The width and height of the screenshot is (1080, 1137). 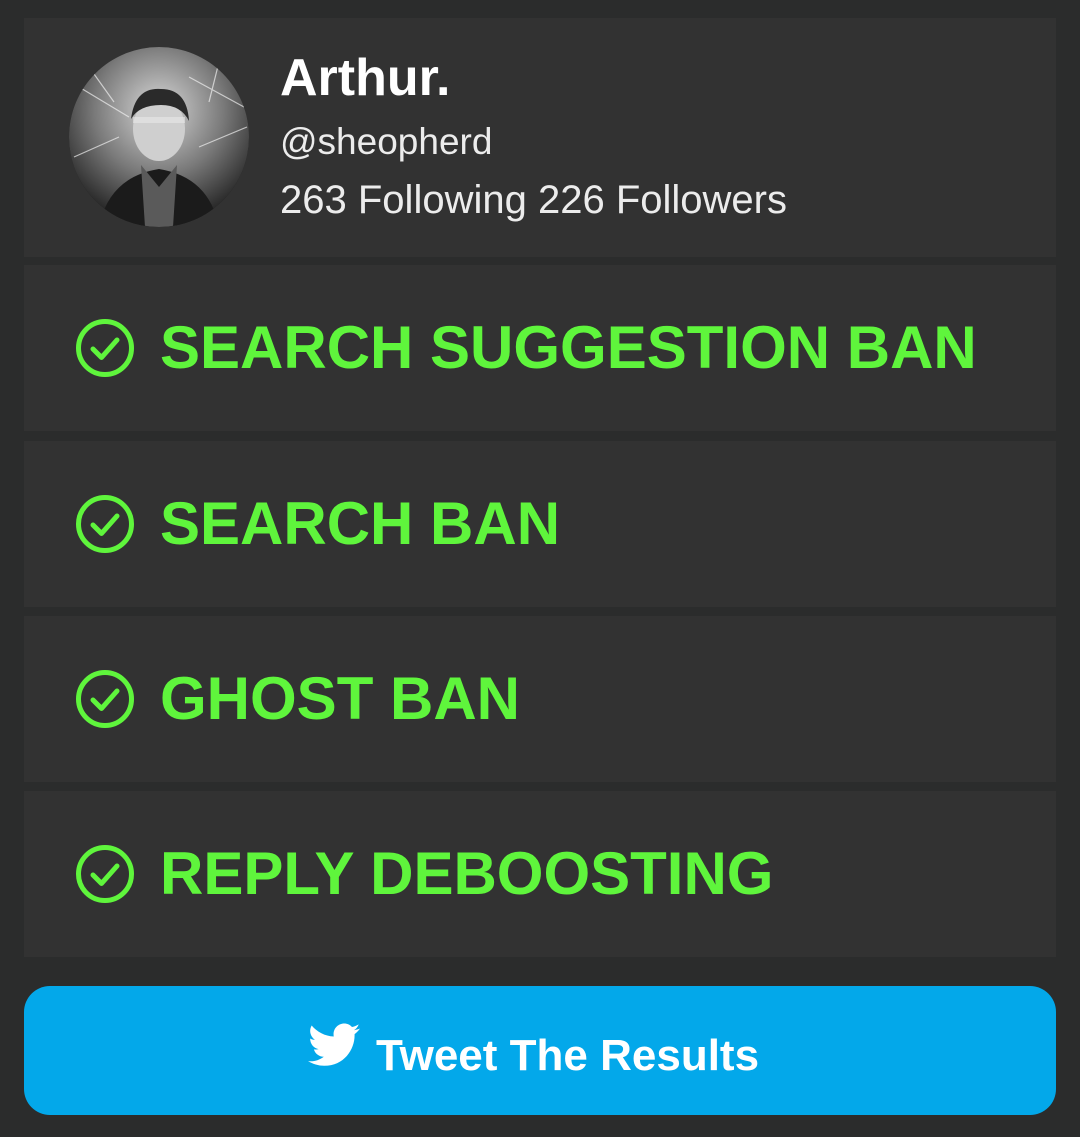 I want to click on tweet-results-button: Tweet The Results, so click(x=540, y=1050).